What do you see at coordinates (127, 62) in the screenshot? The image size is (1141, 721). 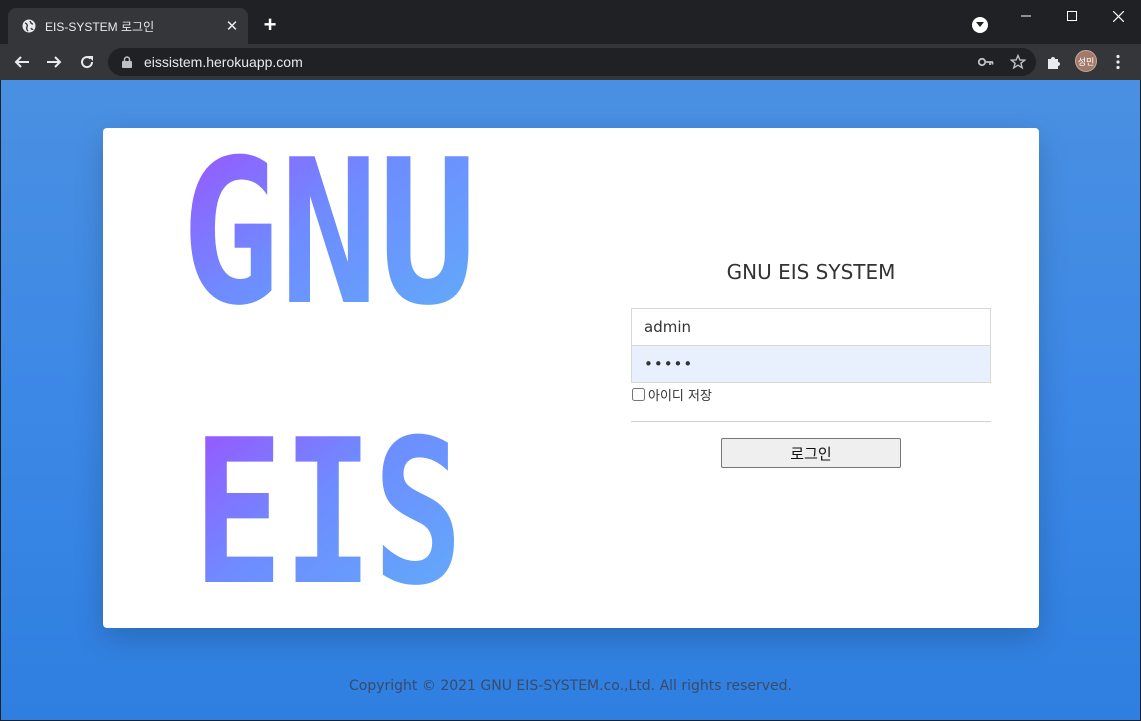 I see `lock-icon` at bounding box center [127, 62].